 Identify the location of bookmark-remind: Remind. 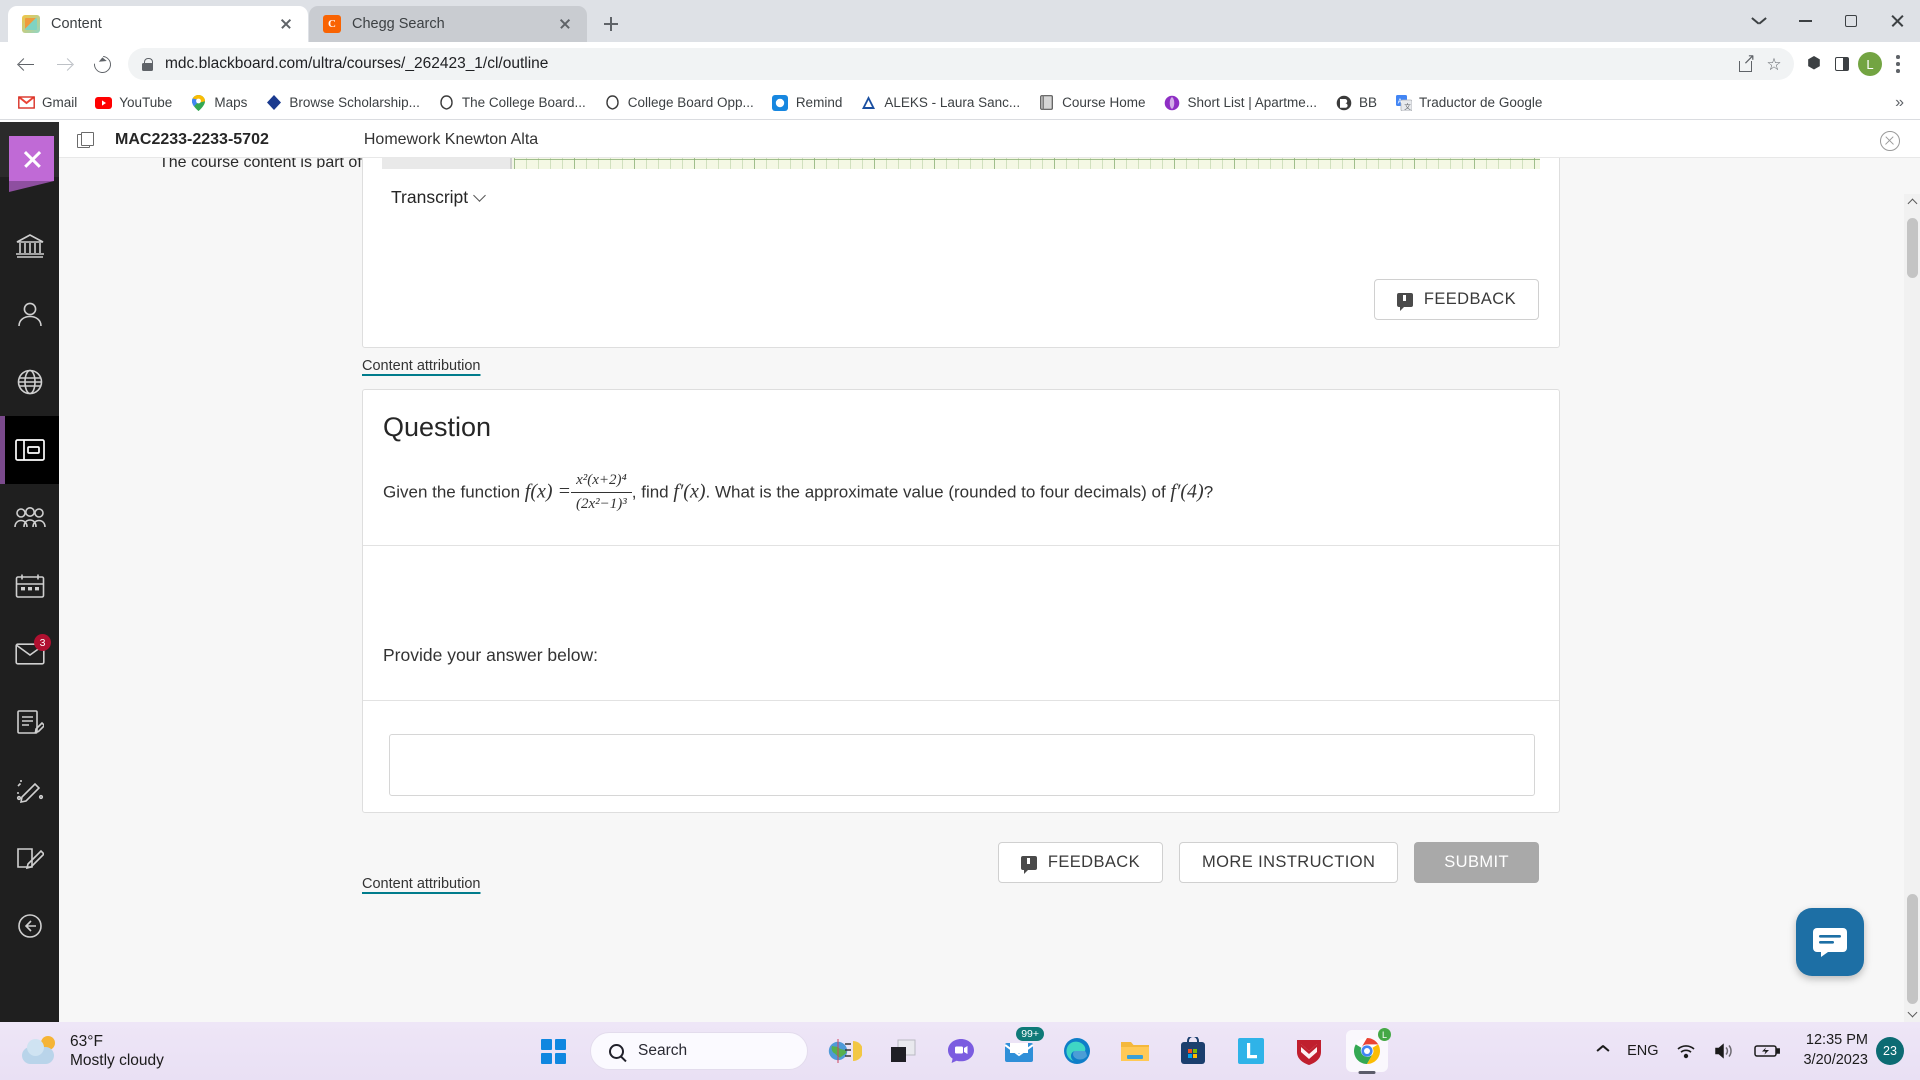
(807, 103).